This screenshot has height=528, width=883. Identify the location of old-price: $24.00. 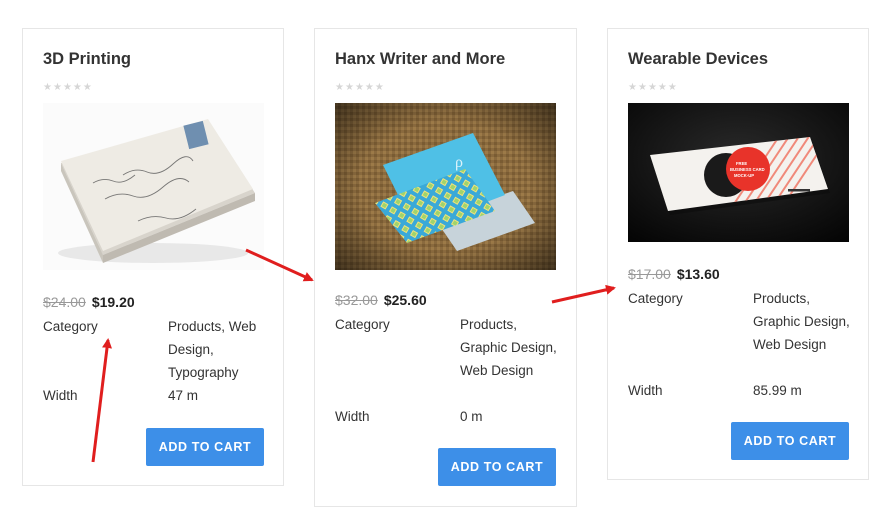
(64, 302).